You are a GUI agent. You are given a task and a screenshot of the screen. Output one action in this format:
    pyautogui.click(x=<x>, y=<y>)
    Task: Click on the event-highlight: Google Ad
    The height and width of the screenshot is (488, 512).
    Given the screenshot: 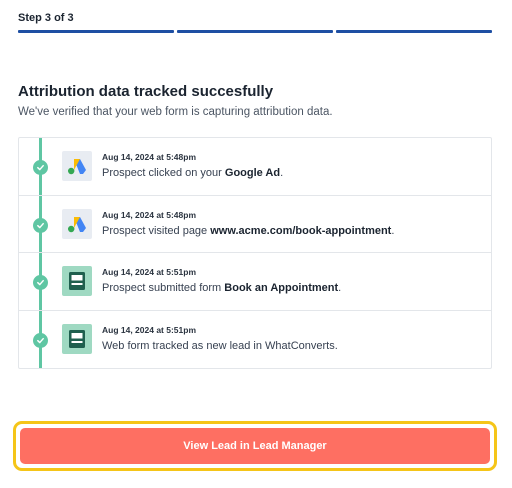 What is the action you would take?
    pyautogui.click(x=252, y=173)
    